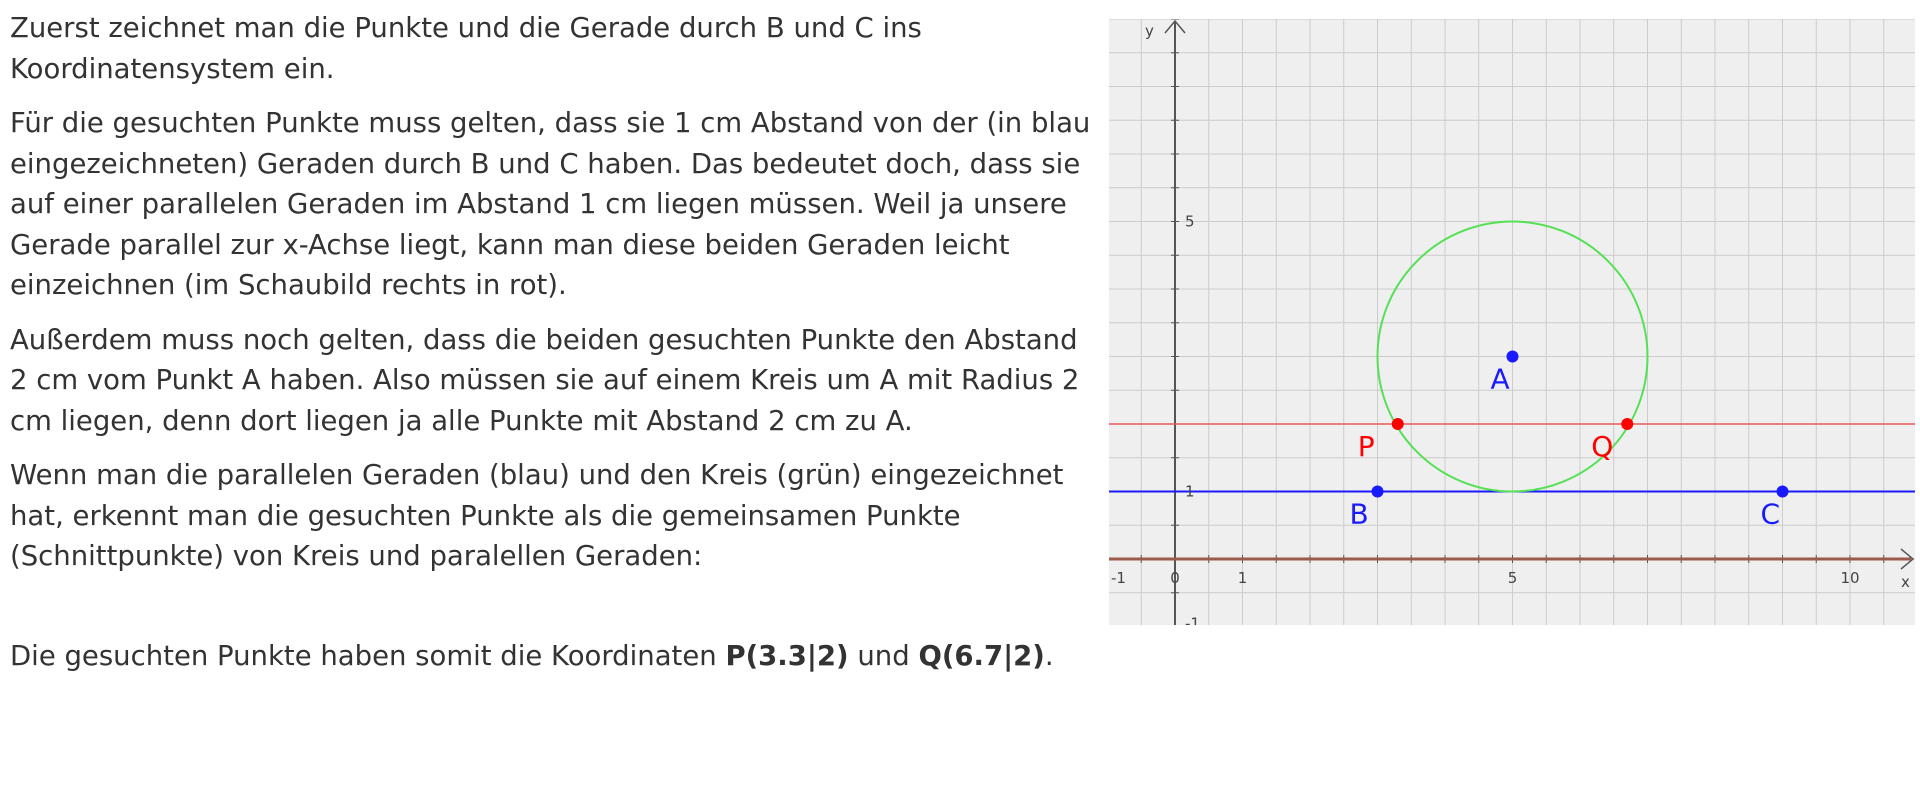 The image size is (1920, 810). I want to click on y-axis-label: y, so click(1149, 31).